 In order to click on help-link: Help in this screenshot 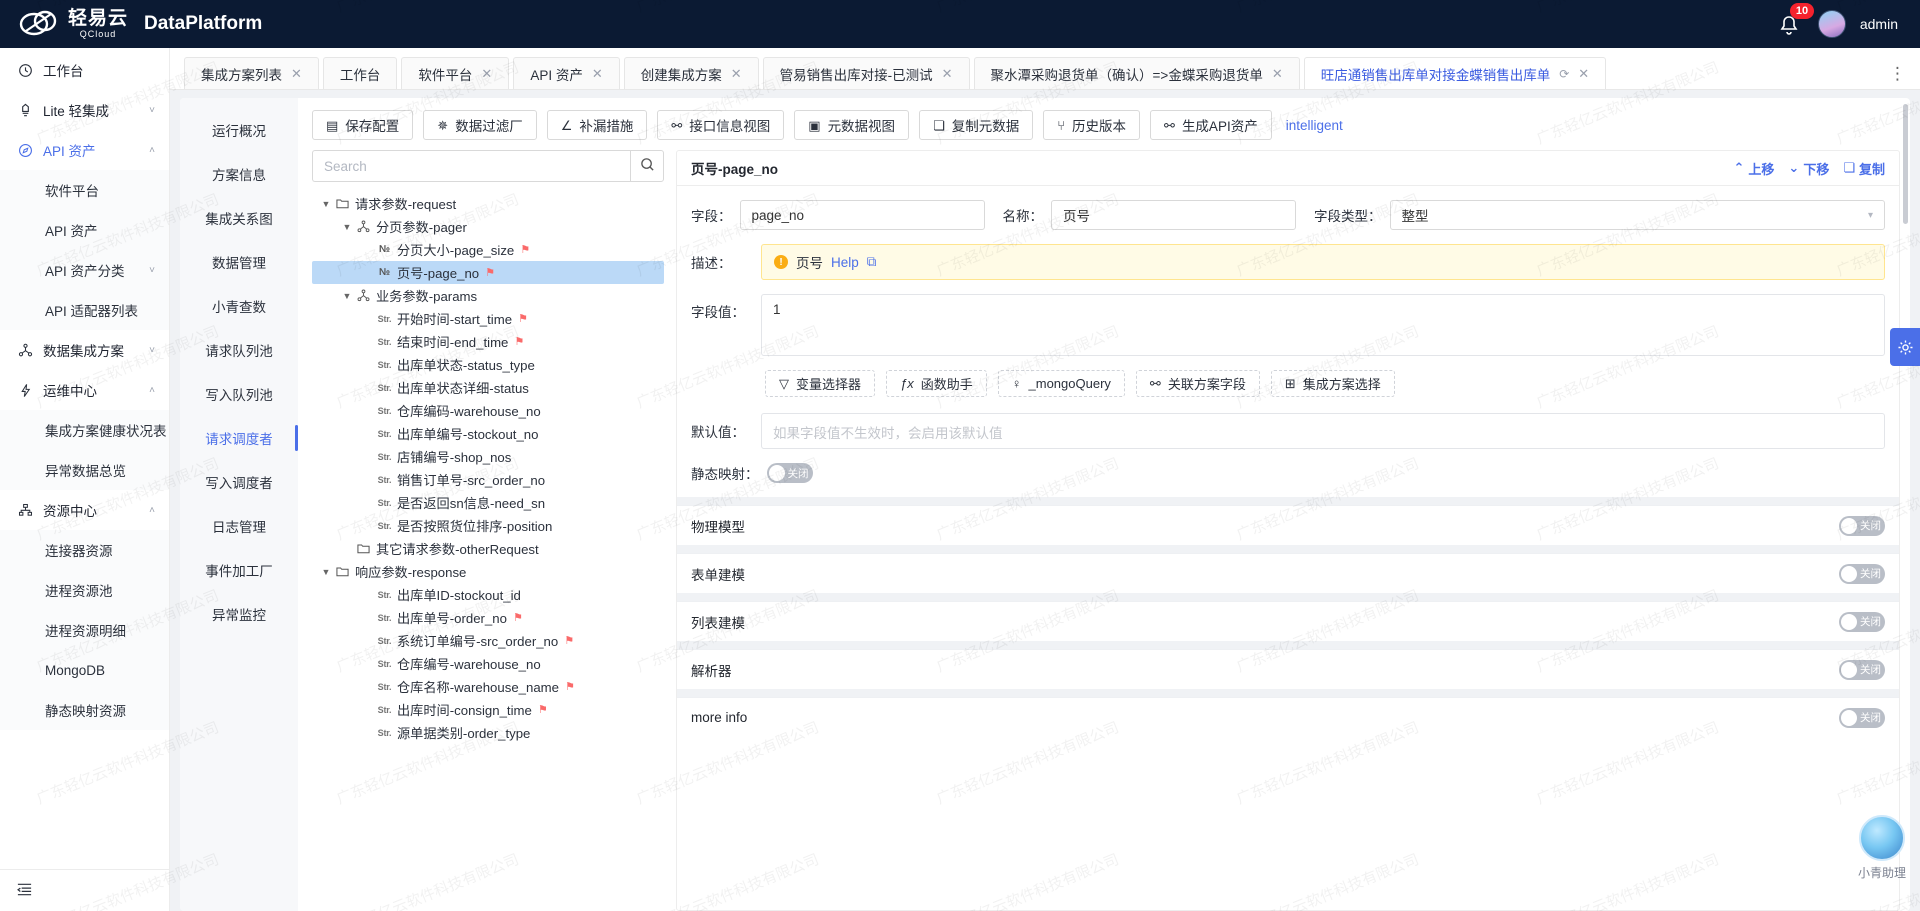, I will do `click(845, 262)`.